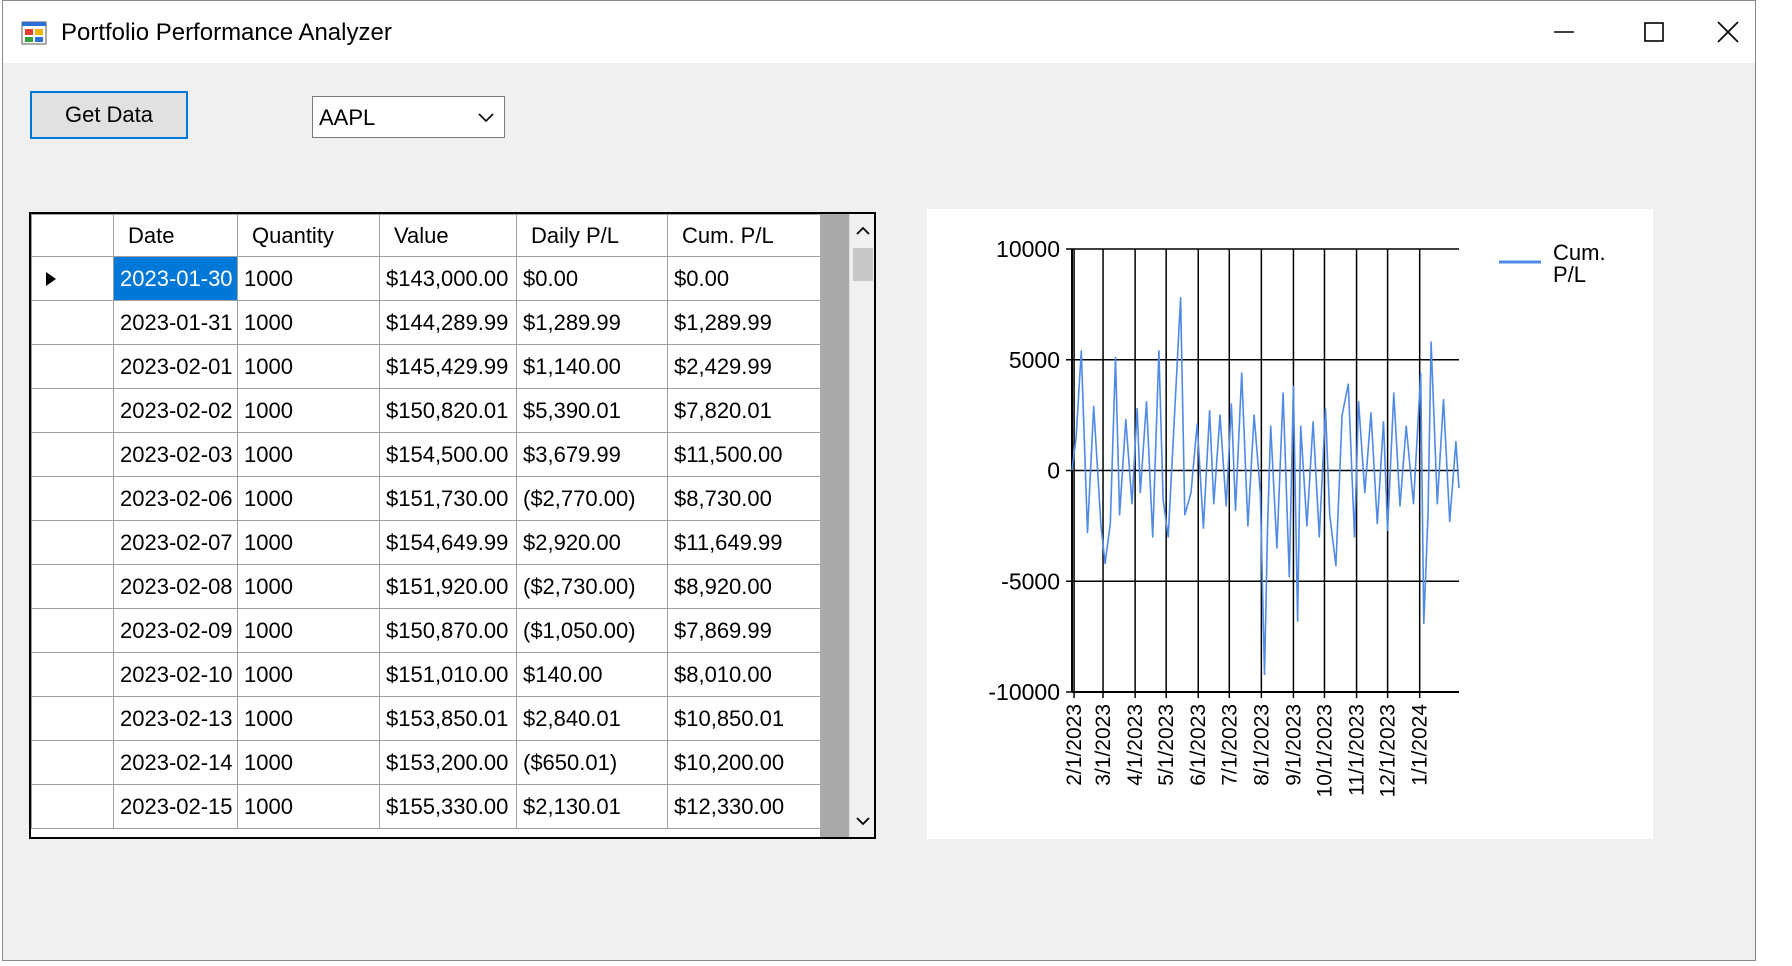 This screenshot has height=966, width=1792. What do you see at coordinates (175, 454) in the screenshot?
I see `cell-date: 2023-02-03` at bounding box center [175, 454].